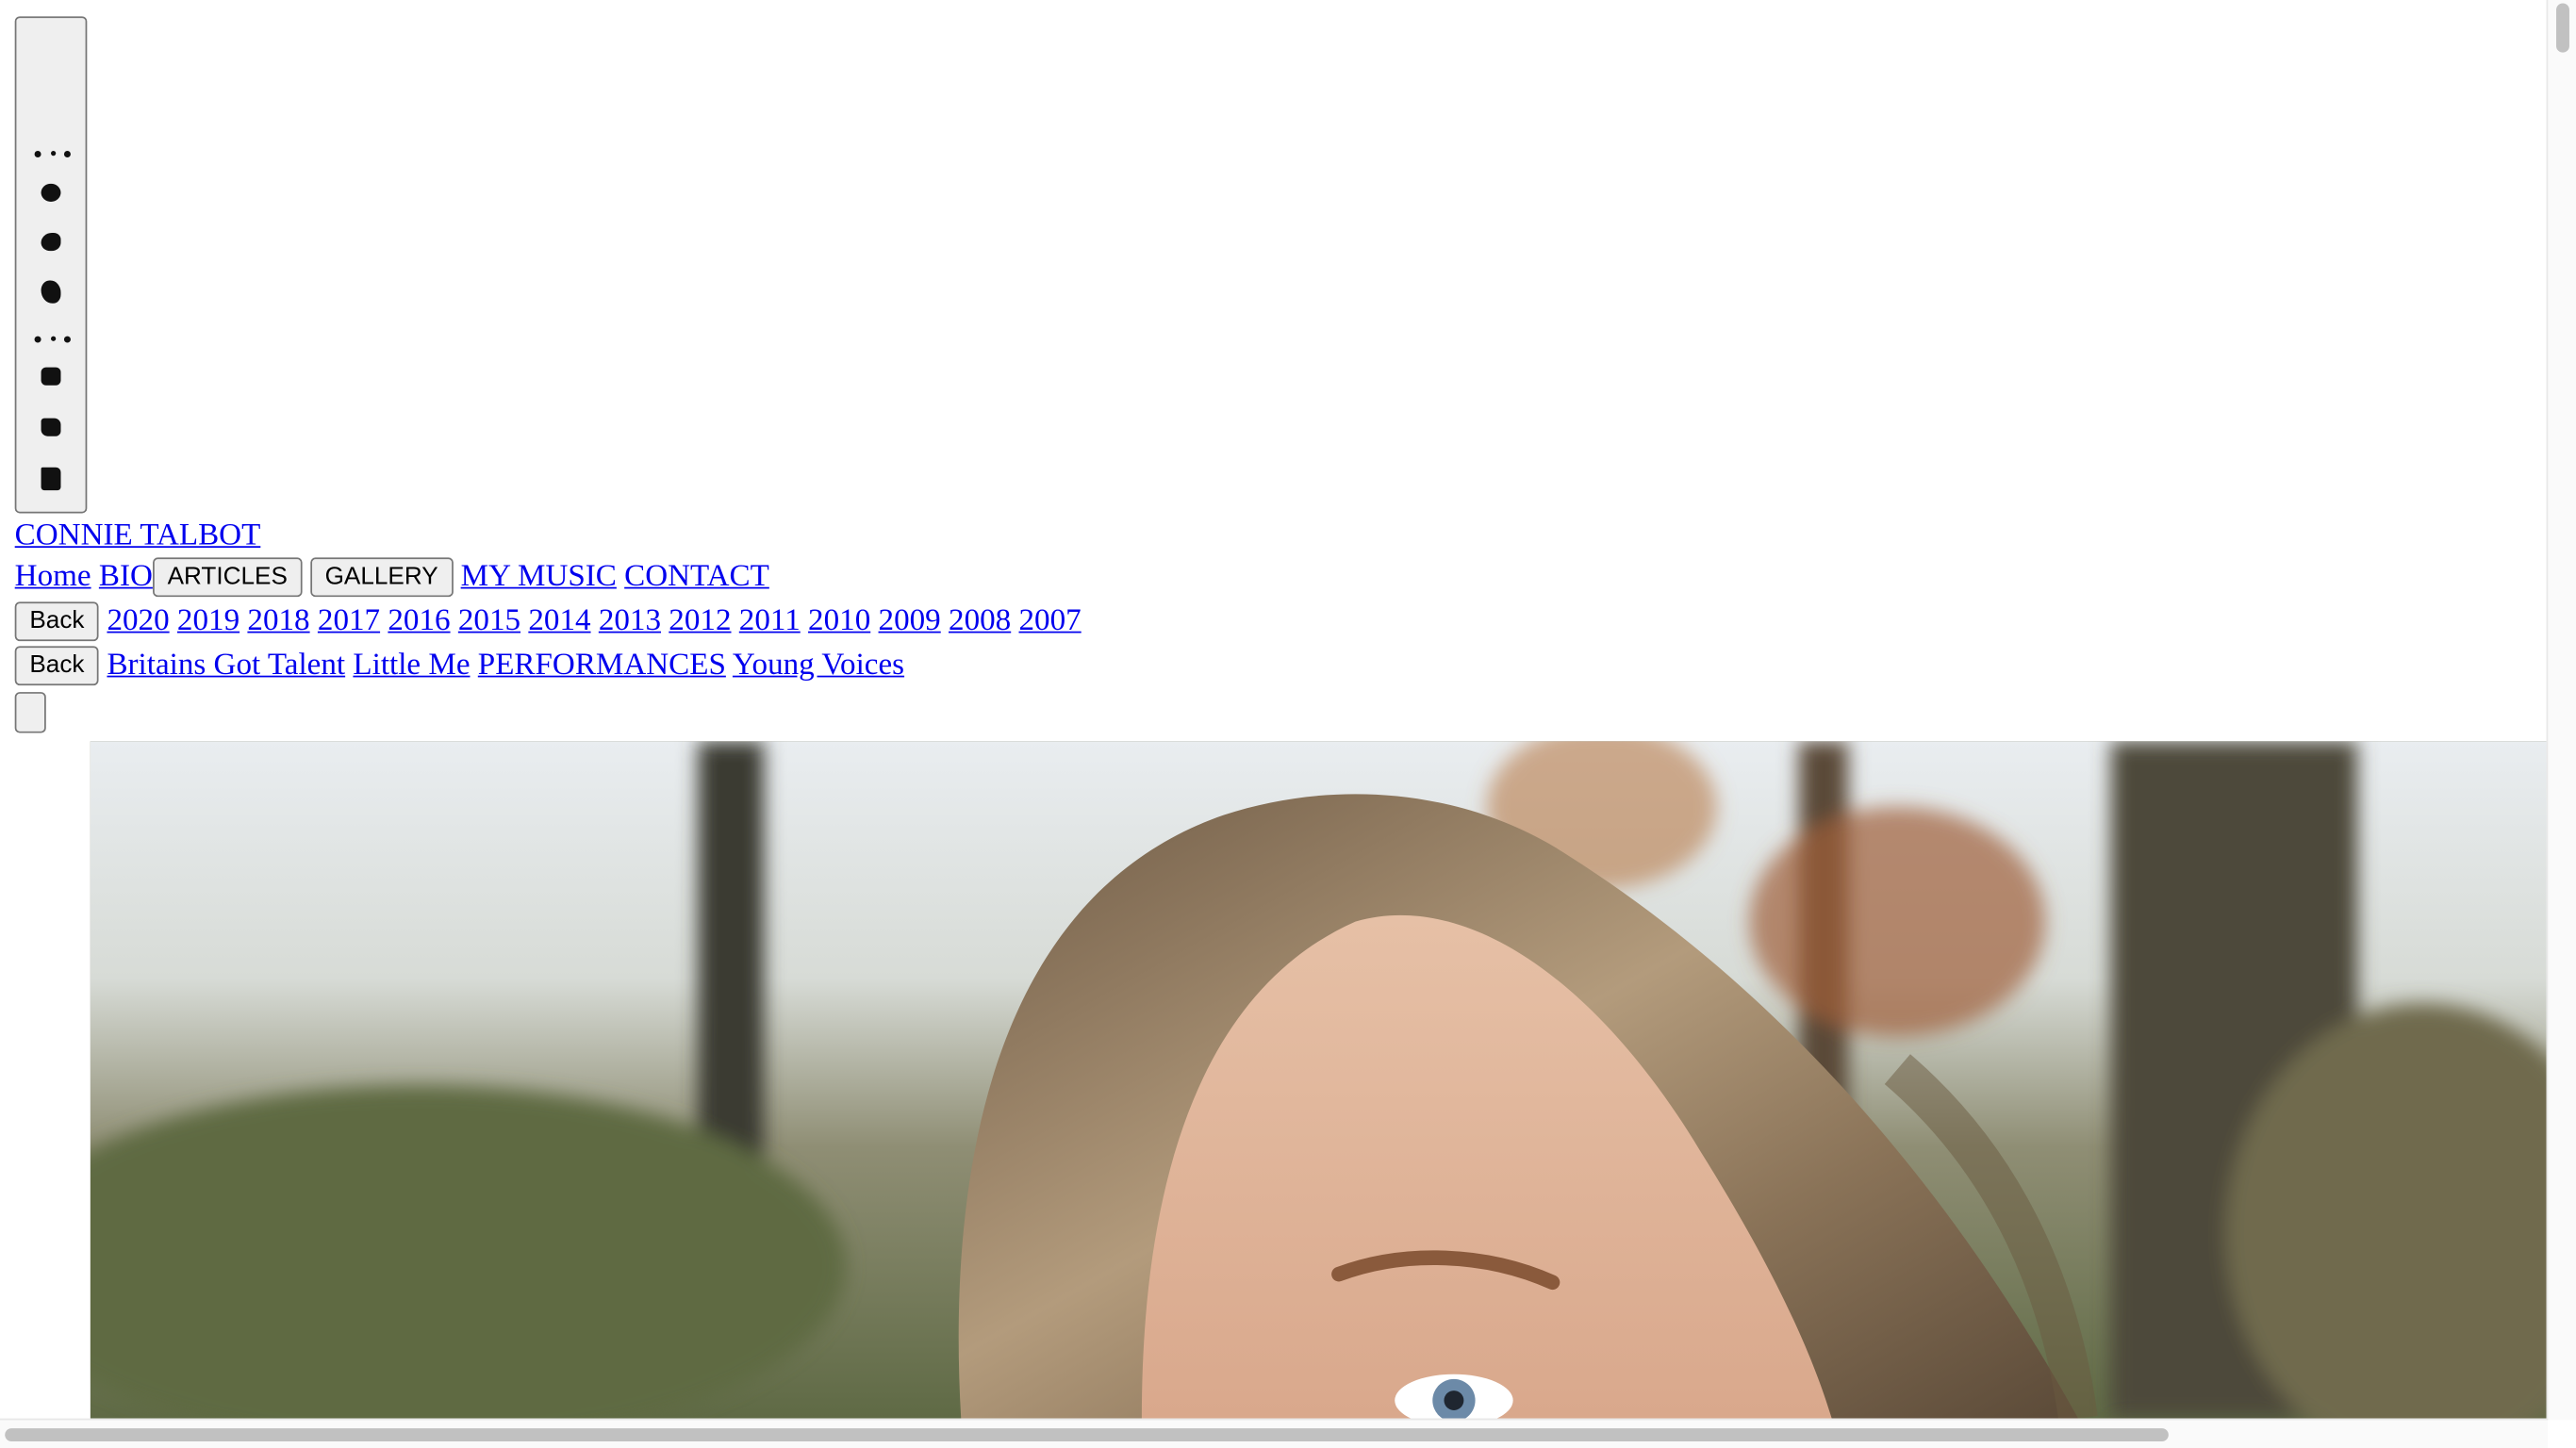 The width and height of the screenshot is (2576, 1448). What do you see at coordinates (548, 536) in the screenshot?
I see `site-brand-link: CONNIE TALBOT` at bounding box center [548, 536].